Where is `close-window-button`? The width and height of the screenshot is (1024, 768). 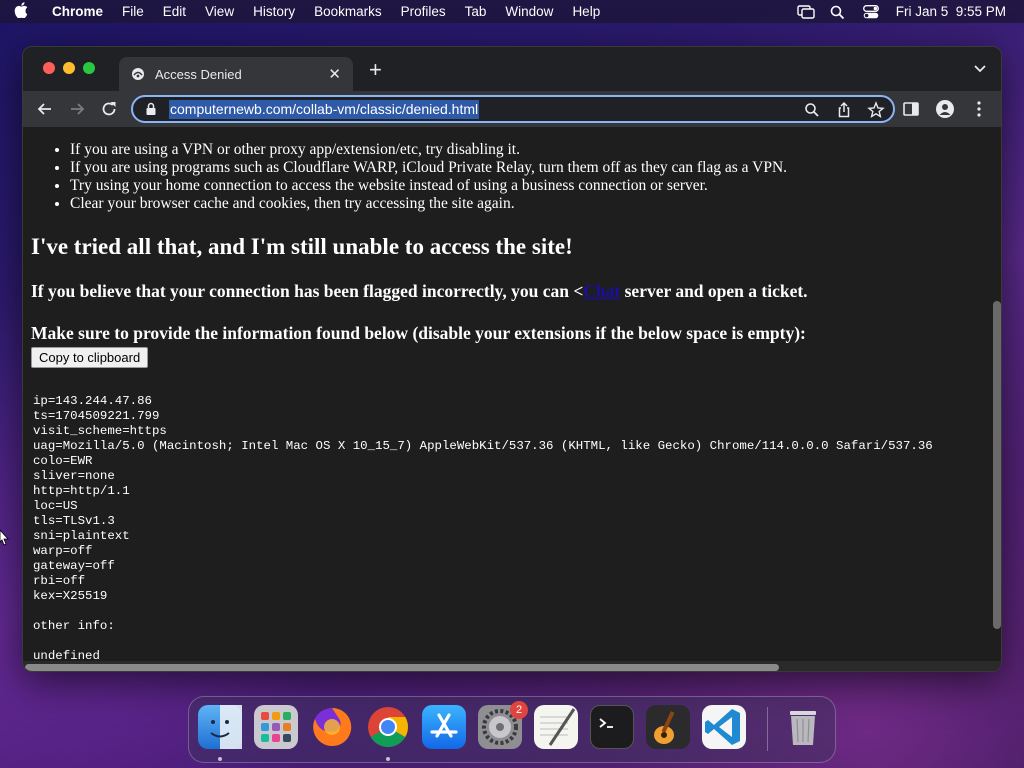
close-window-button is located at coordinates (49, 68).